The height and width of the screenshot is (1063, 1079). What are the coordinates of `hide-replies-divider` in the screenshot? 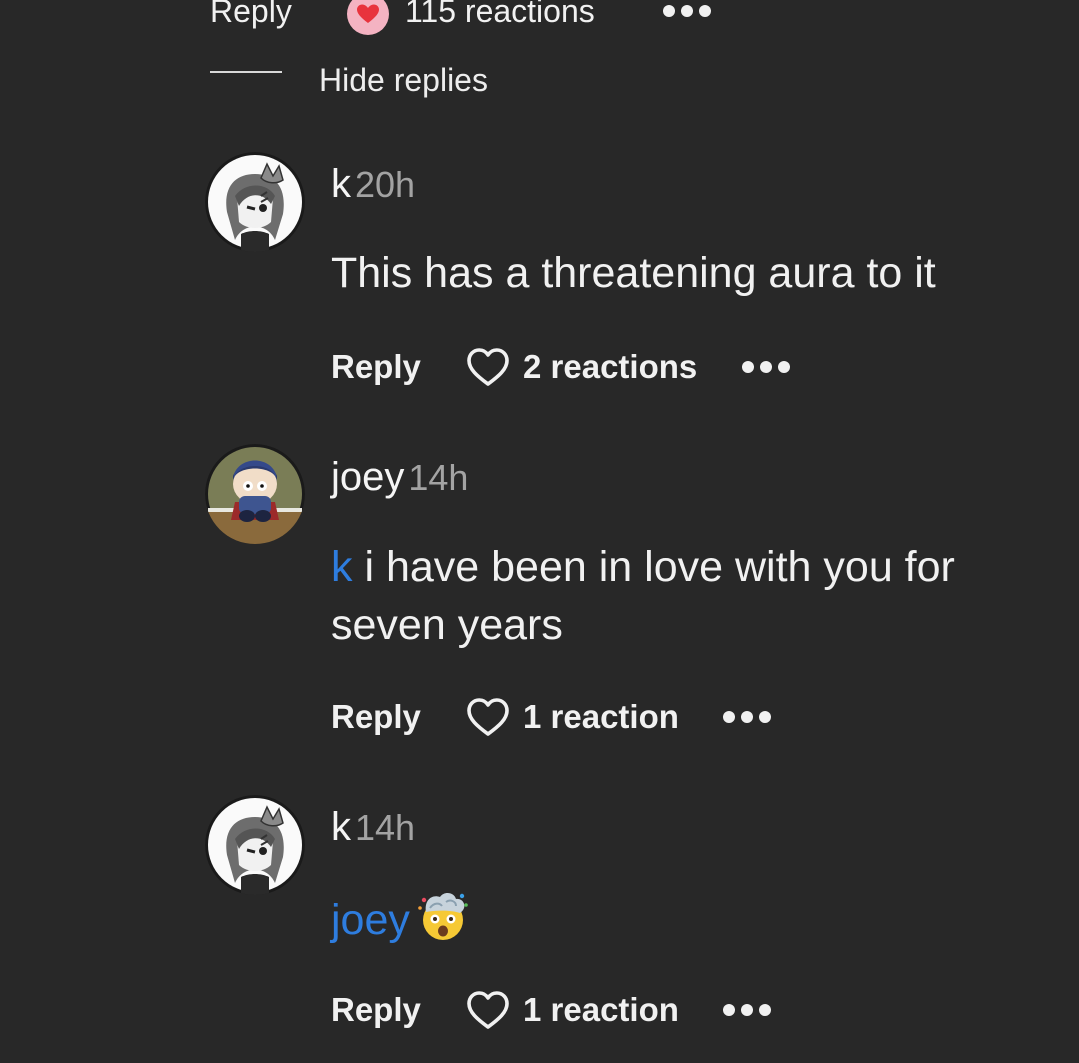 It's located at (246, 72).